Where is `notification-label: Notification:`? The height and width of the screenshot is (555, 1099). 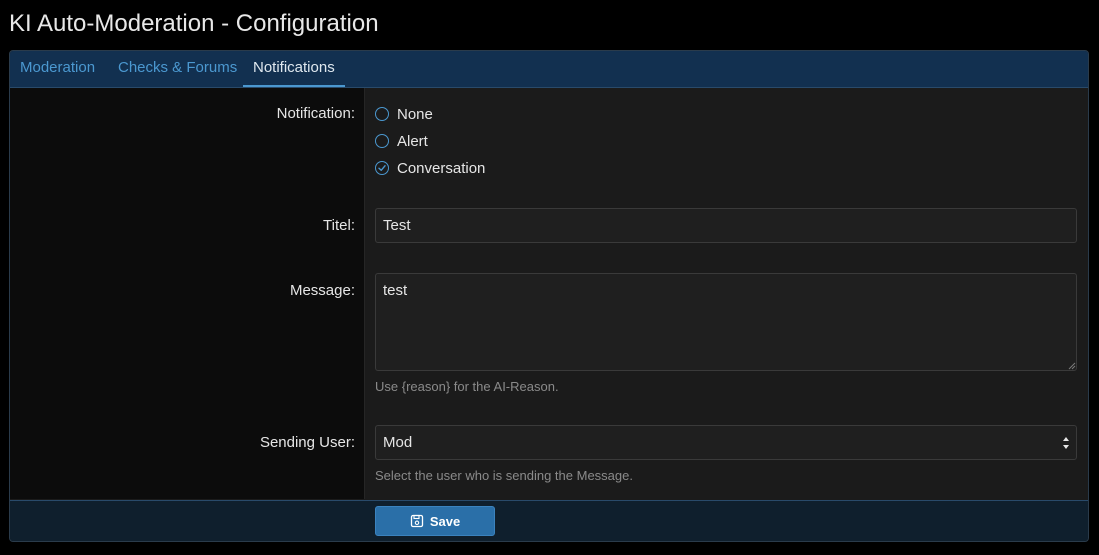 notification-label: Notification: is located at coordinates (315, 113).